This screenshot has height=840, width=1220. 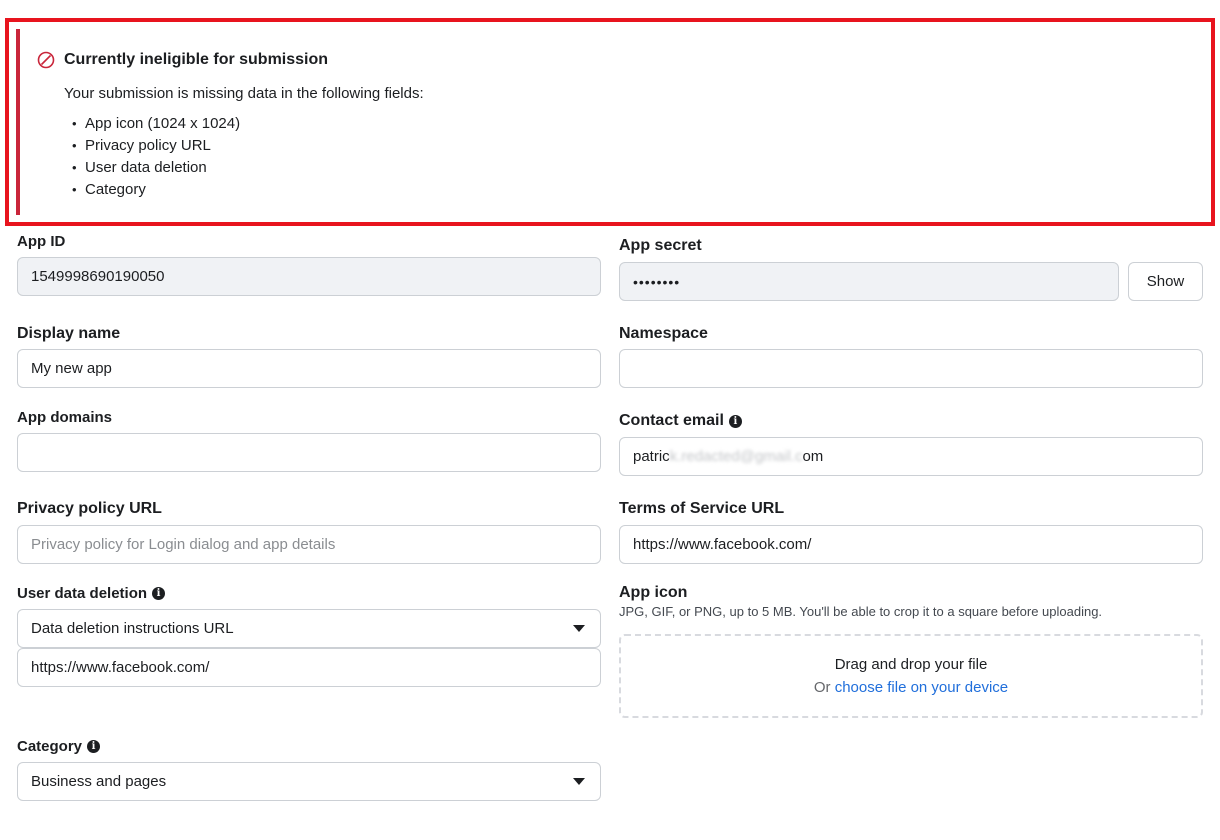 I want to click on contact-email-label: Contact email i, so click(x=680, y=421).